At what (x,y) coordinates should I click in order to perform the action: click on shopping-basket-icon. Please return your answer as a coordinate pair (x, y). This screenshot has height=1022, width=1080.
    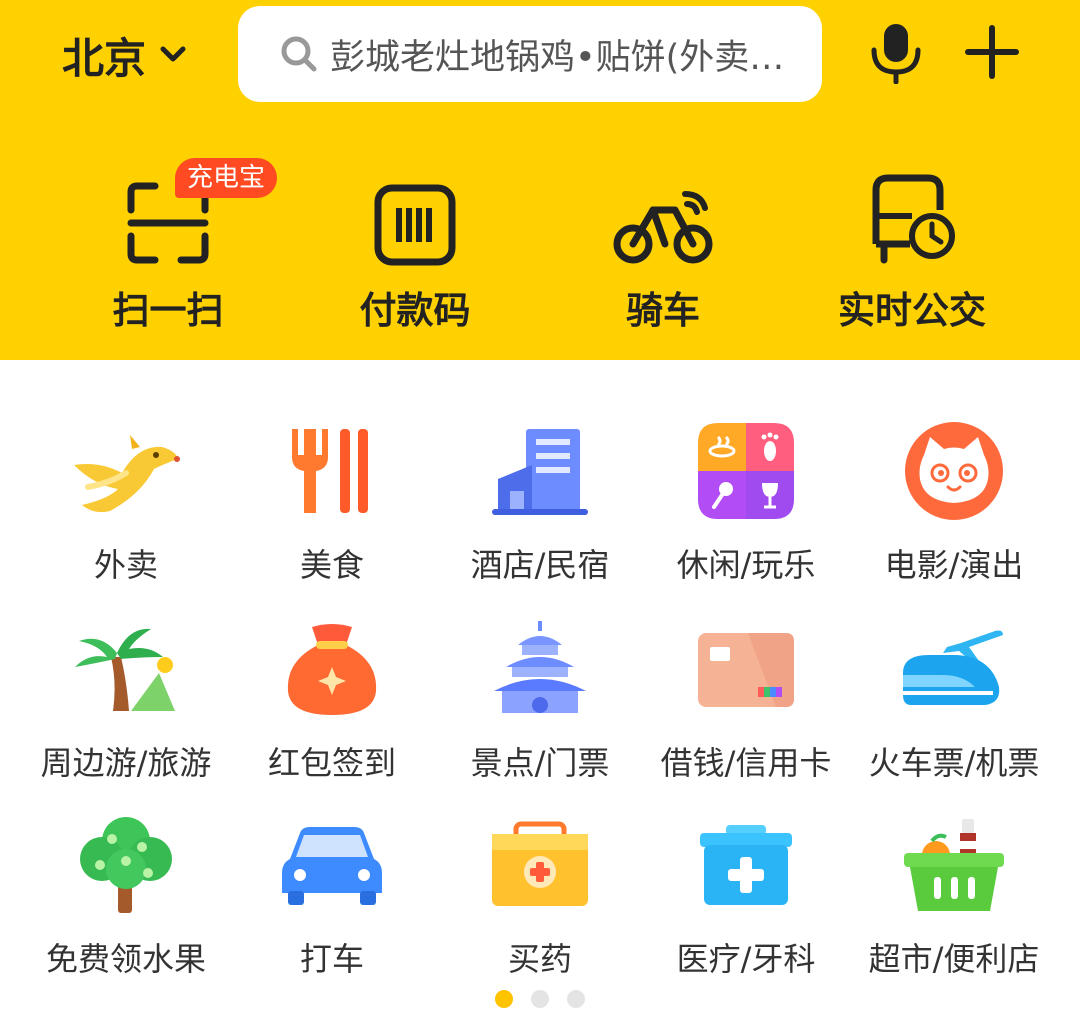
    Looking at the image, I should click on (954, 865).